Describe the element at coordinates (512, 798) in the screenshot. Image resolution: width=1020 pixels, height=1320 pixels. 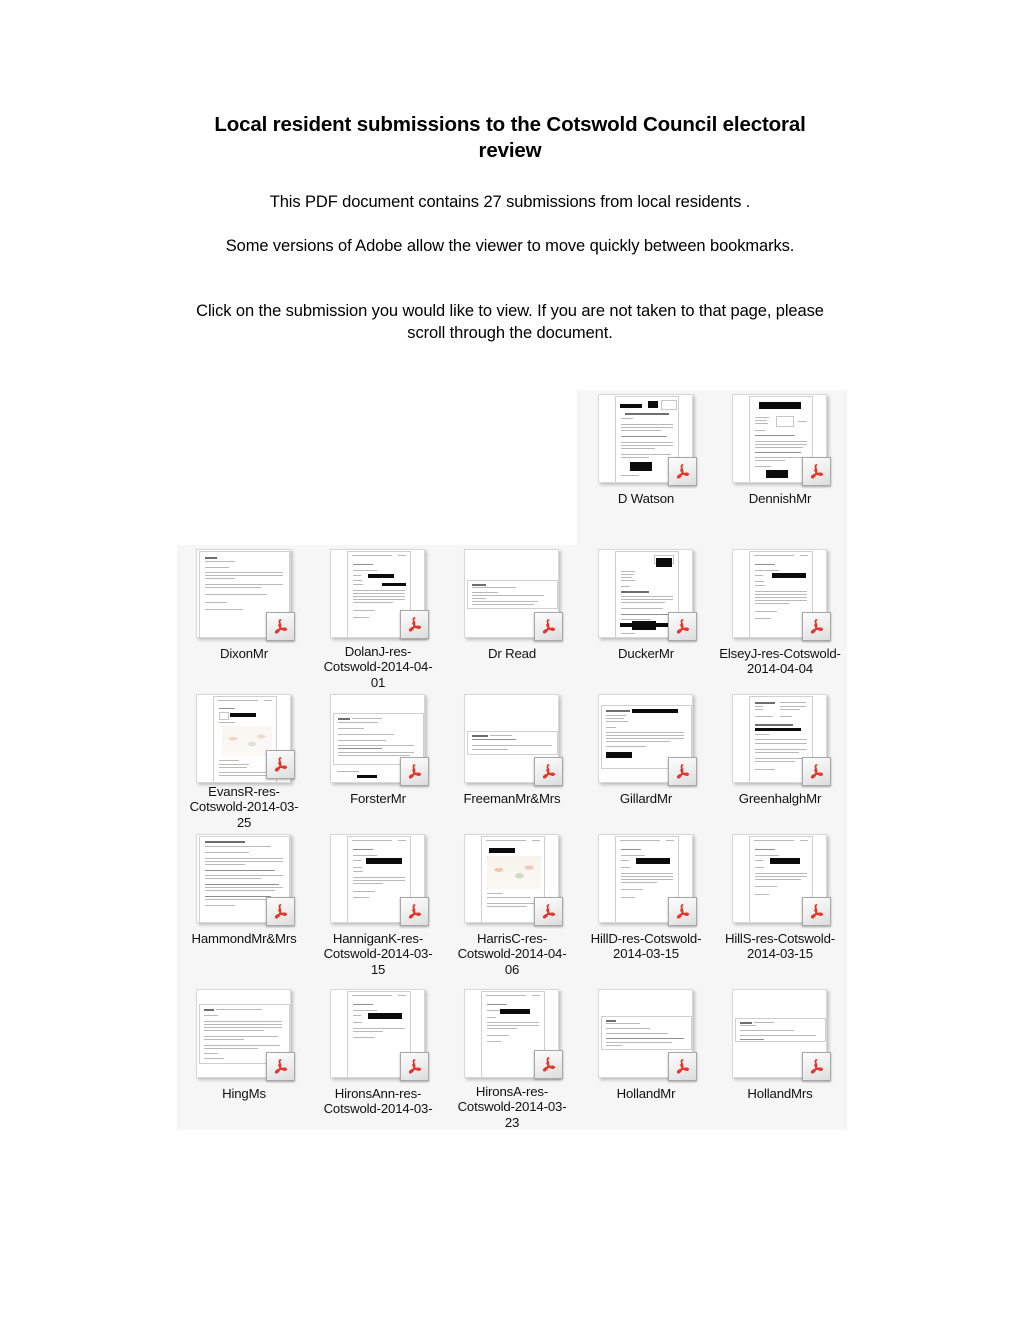
I see `submission-label: FreemanMr&Mrs` at that location.